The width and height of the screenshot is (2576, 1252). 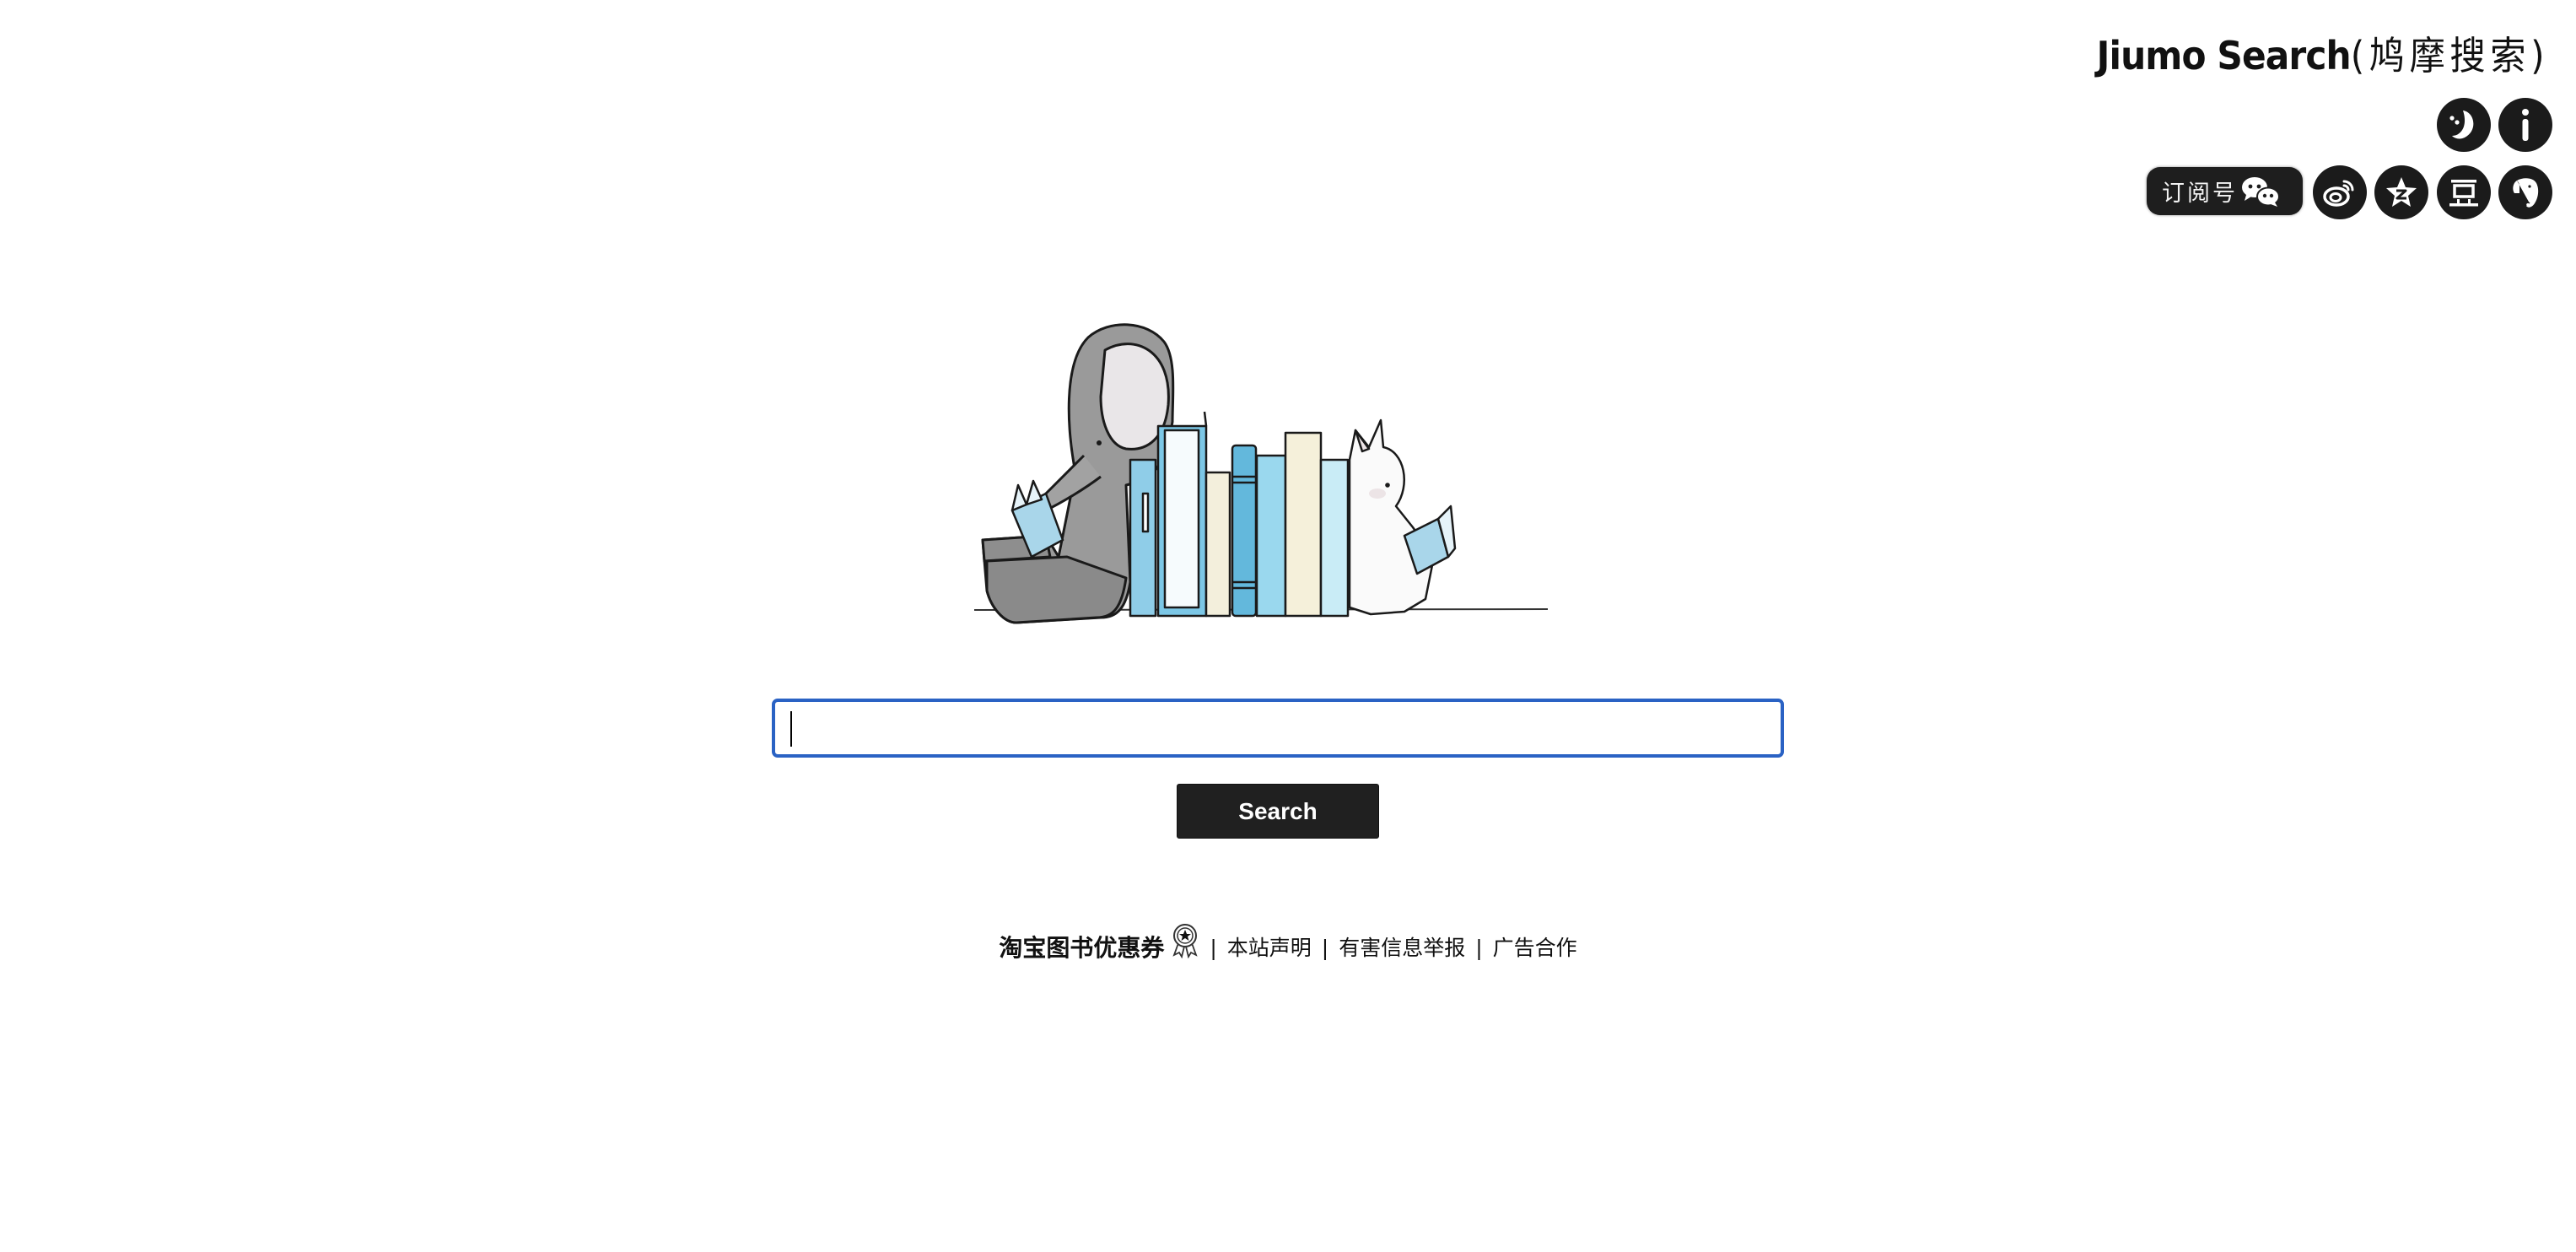 I want to click on moon-icon, so click(x=2461, y=125).